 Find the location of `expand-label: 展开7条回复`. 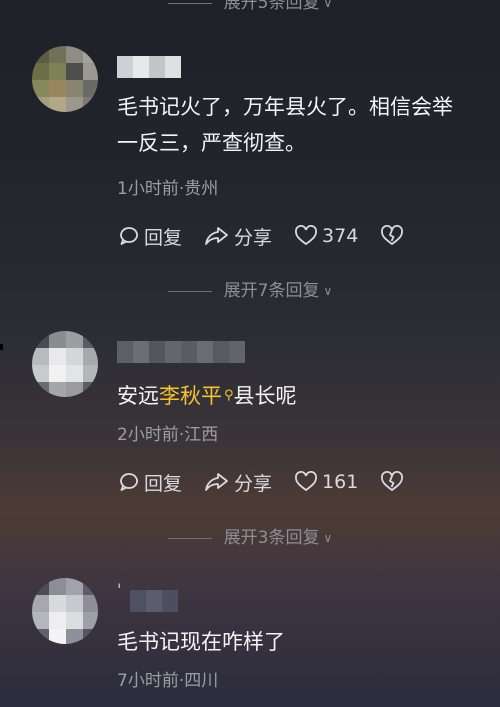

expand-label: 展开7条回复 is located at coordinates (271, 291).